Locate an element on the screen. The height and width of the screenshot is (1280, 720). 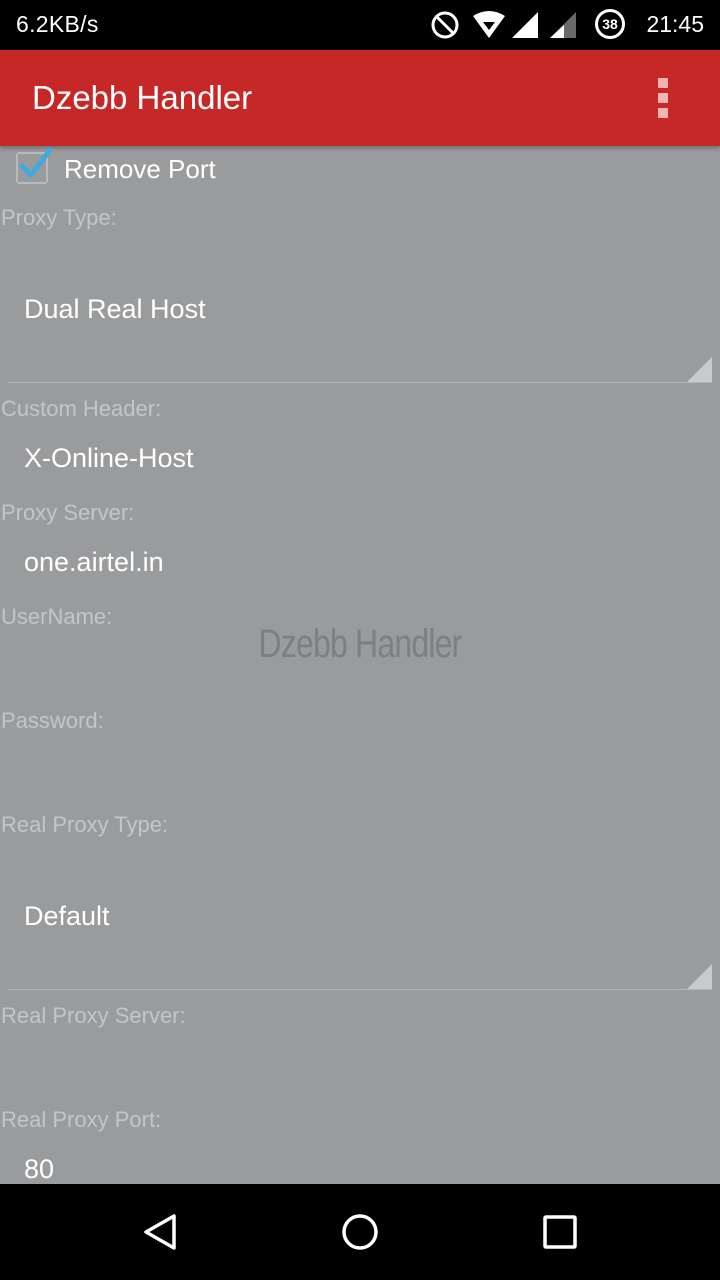
recents-square-icon is located at coordinates (560, 1232).